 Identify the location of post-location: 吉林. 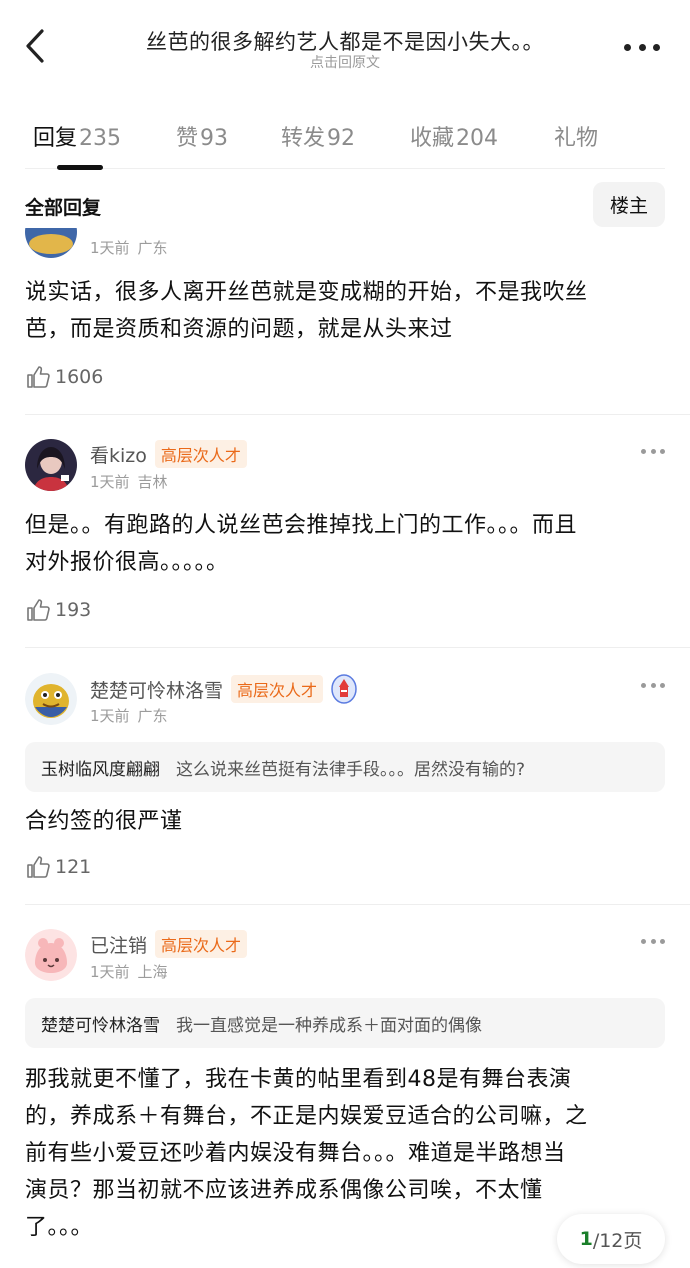
(152, 482).